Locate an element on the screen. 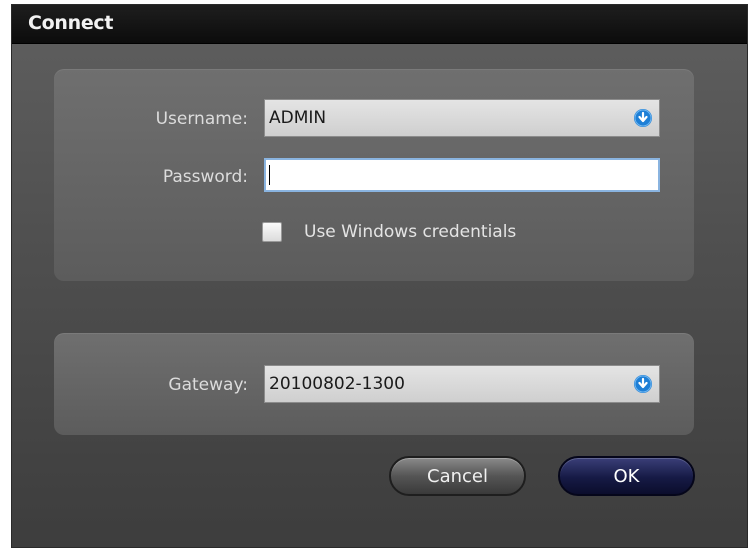 This screenshot has height=550, width=756. ok-button: OK is located at coordinates (626, 476).